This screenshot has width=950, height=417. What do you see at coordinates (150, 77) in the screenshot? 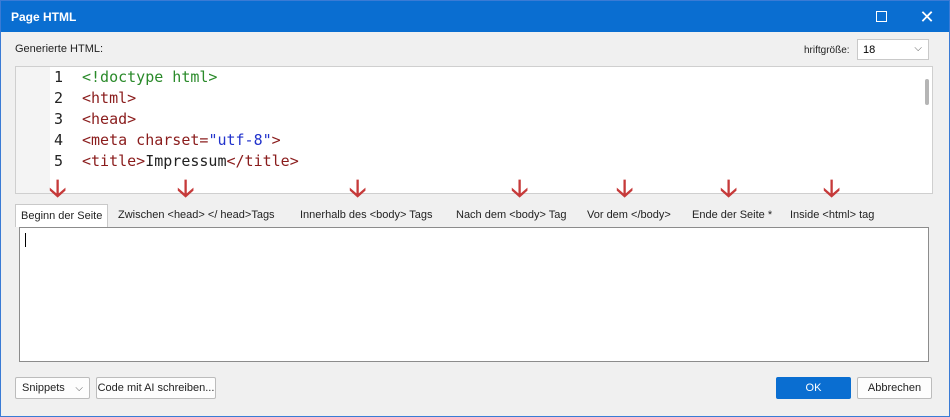
I see `code-token: <!doctype html>` at bounding box center [150, 77].